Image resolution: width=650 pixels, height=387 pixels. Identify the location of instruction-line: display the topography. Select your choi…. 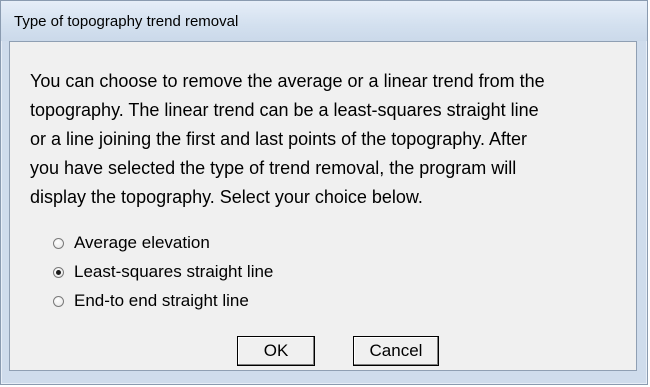
(226, 197).